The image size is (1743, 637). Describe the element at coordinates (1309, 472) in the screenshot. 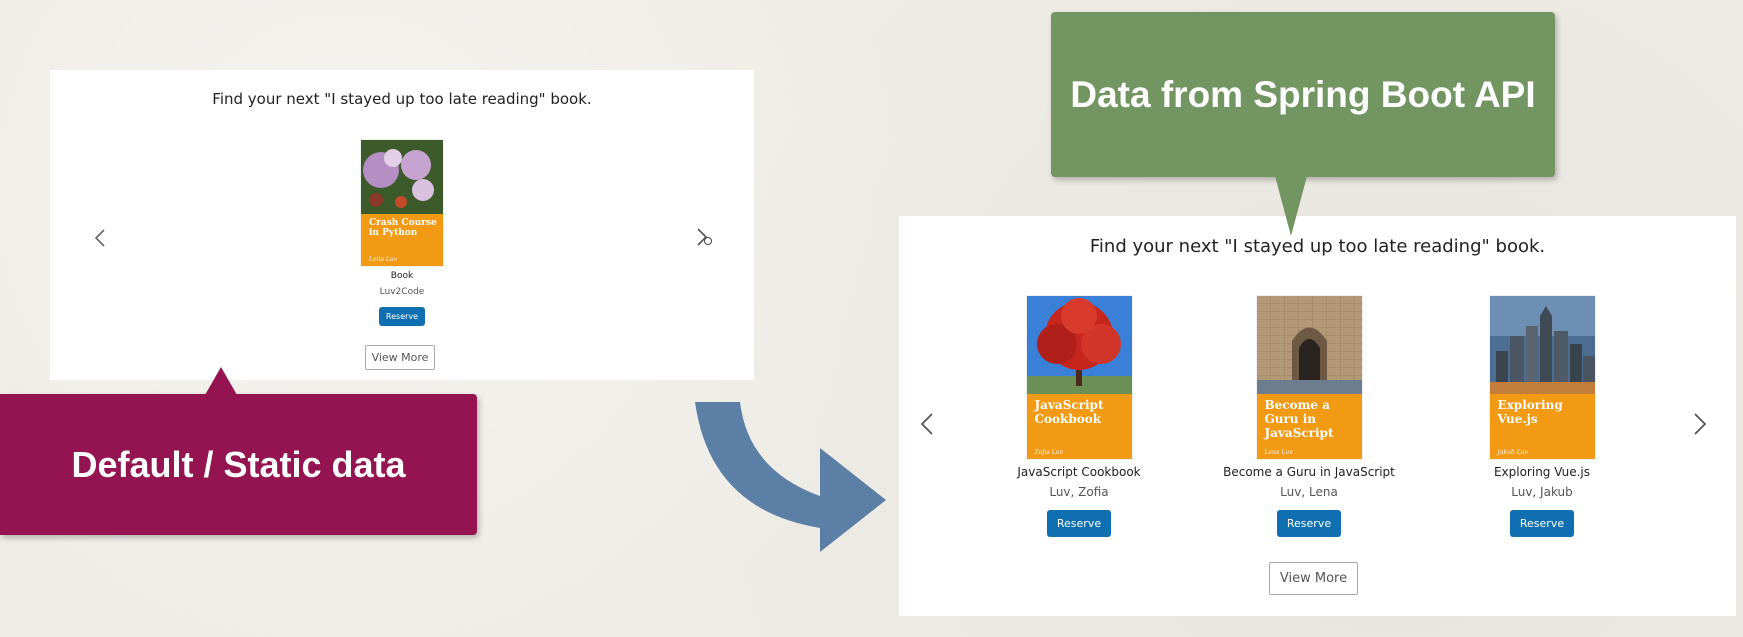

I see `book-title: Become a Guru in JavaScript` at that location.